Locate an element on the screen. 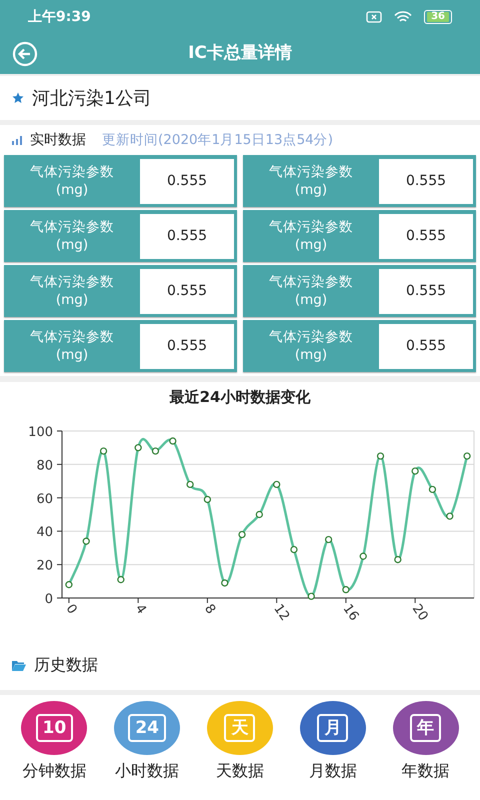  y-tick-label: 60 is located at coordinates (44, 498).